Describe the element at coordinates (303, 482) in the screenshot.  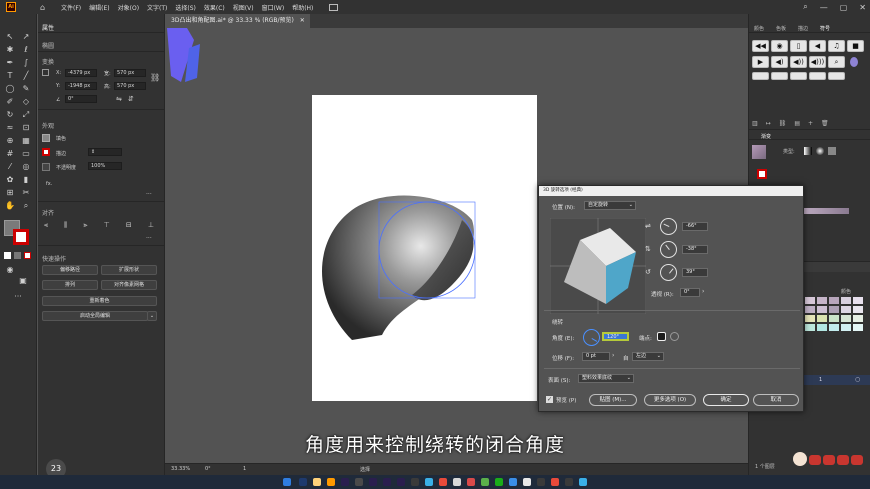
I see `photoshop-icon` at that location.